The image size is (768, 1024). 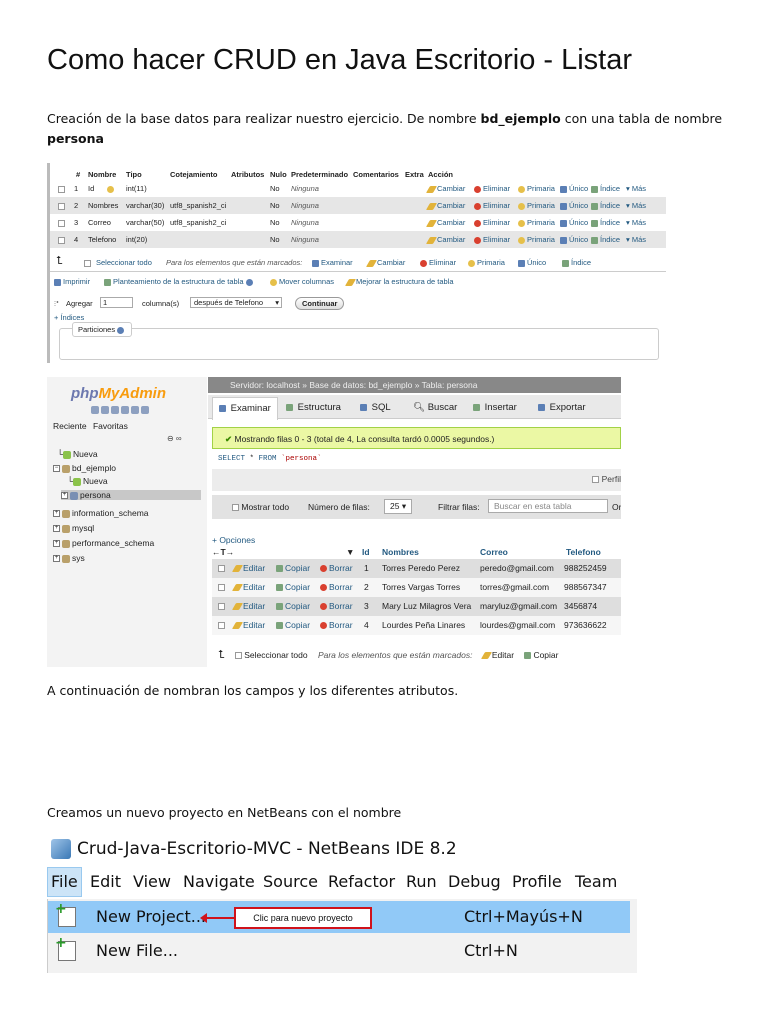 I want to click on print-link: Imprimir, so click(x=72, y=281).